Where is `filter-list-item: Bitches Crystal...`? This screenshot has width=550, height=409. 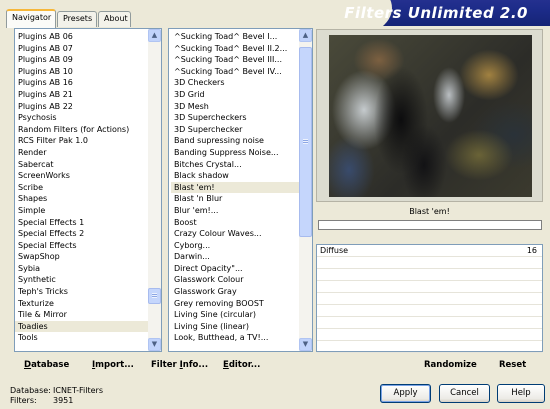 filter-list-item: Bitches Crystal... is located at coordinates (235, 165).